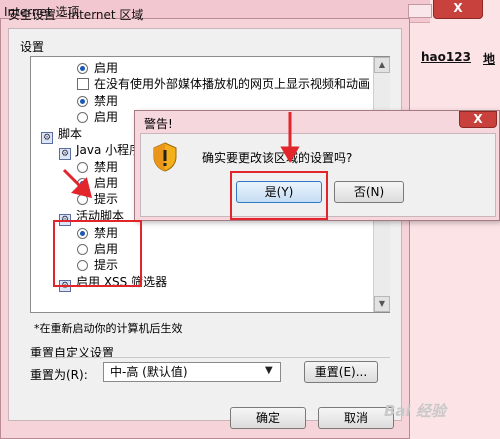  Describe the element at coordinates (415, 411) in the screenshot. I see `watermark: Bai 经验` at that location.